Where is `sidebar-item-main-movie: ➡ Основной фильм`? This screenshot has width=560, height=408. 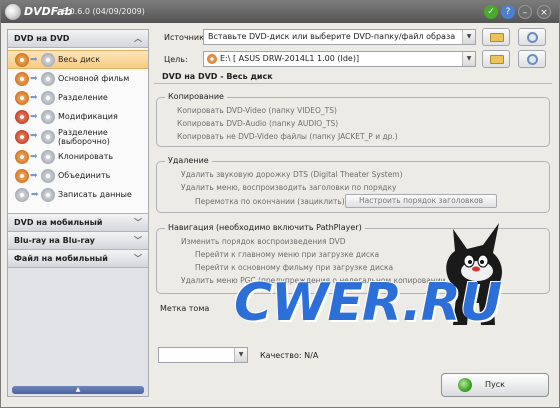
sidebar-item-main-movie: ➡ Основной фильм is located at coordinates (78, 78).